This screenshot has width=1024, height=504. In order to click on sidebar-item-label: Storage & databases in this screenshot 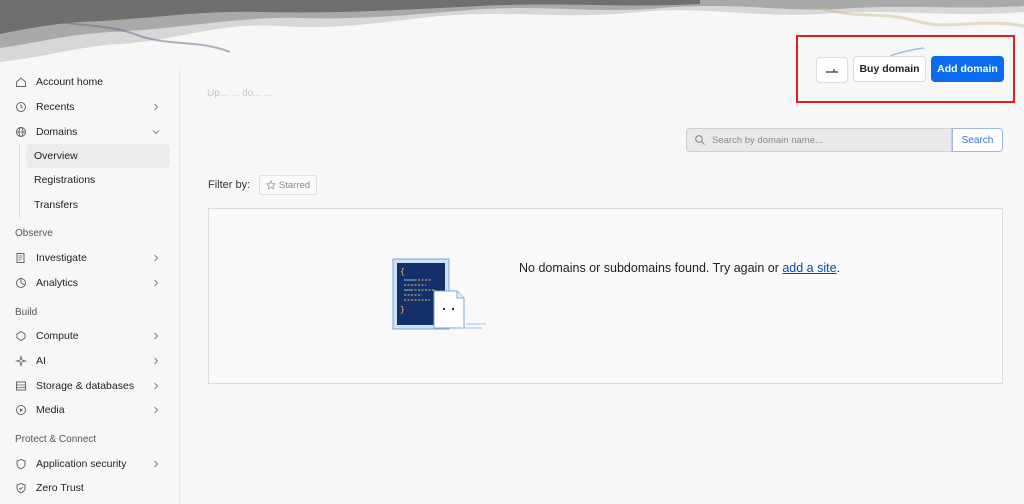, I will do `click(85, 386)`.